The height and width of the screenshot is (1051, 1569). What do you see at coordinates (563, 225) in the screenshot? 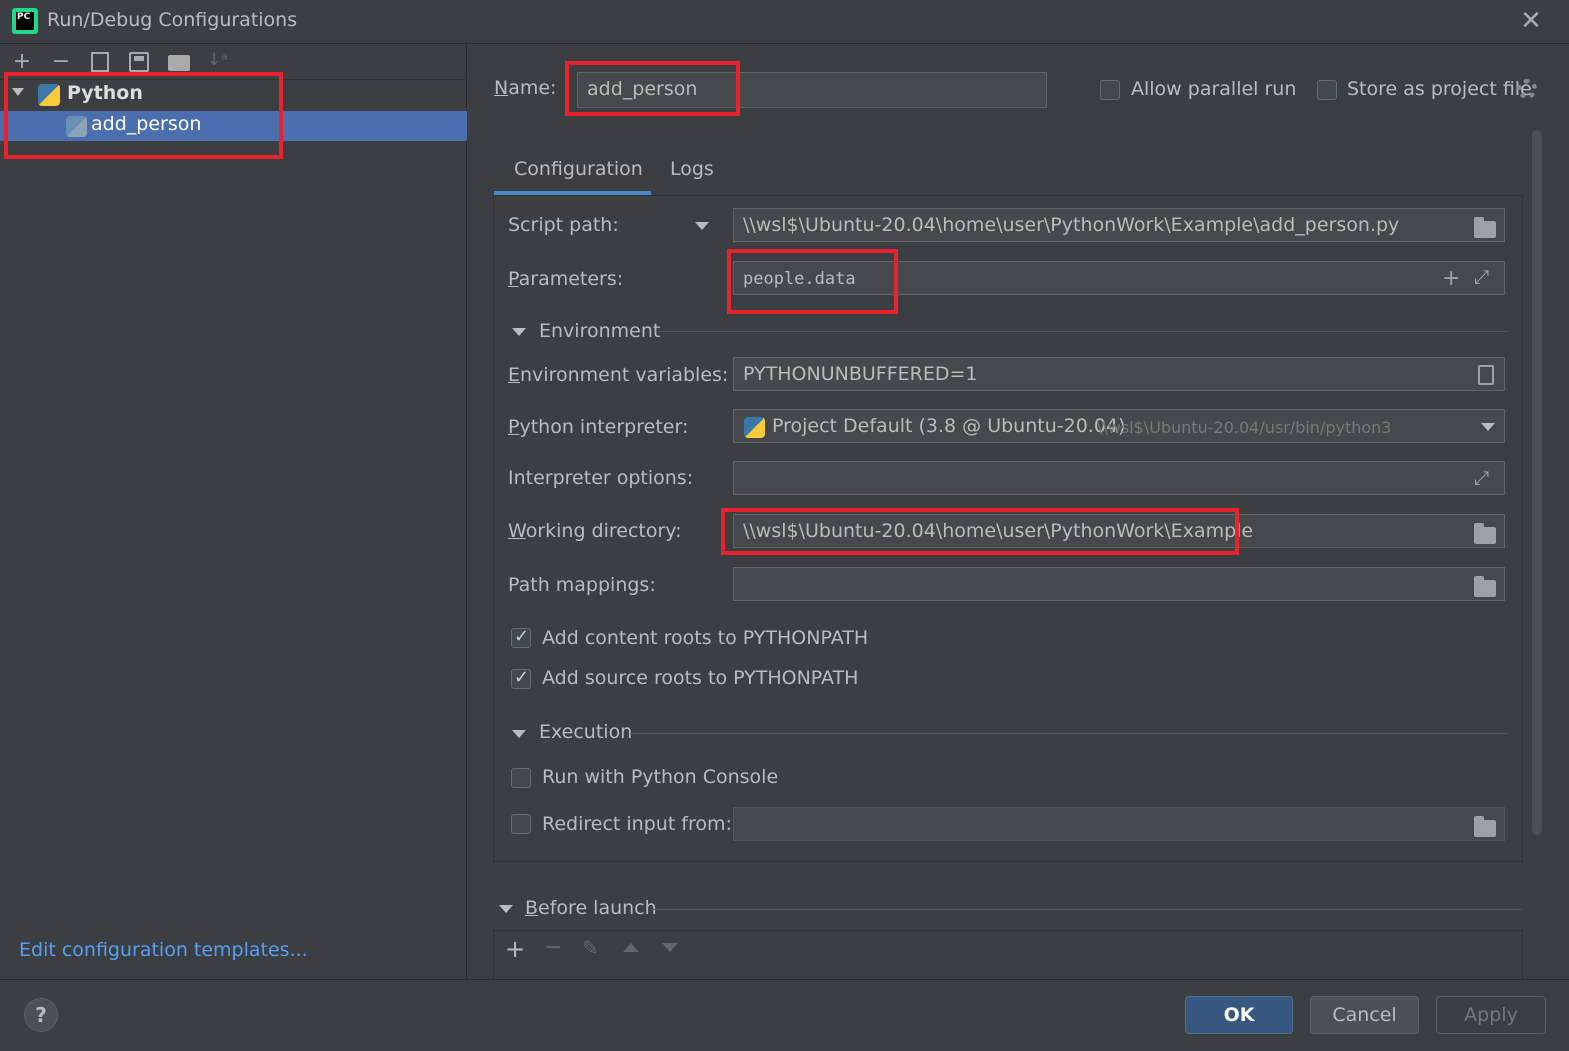
I see `script-path-label: Script path:` at bounding box center [563, 225].